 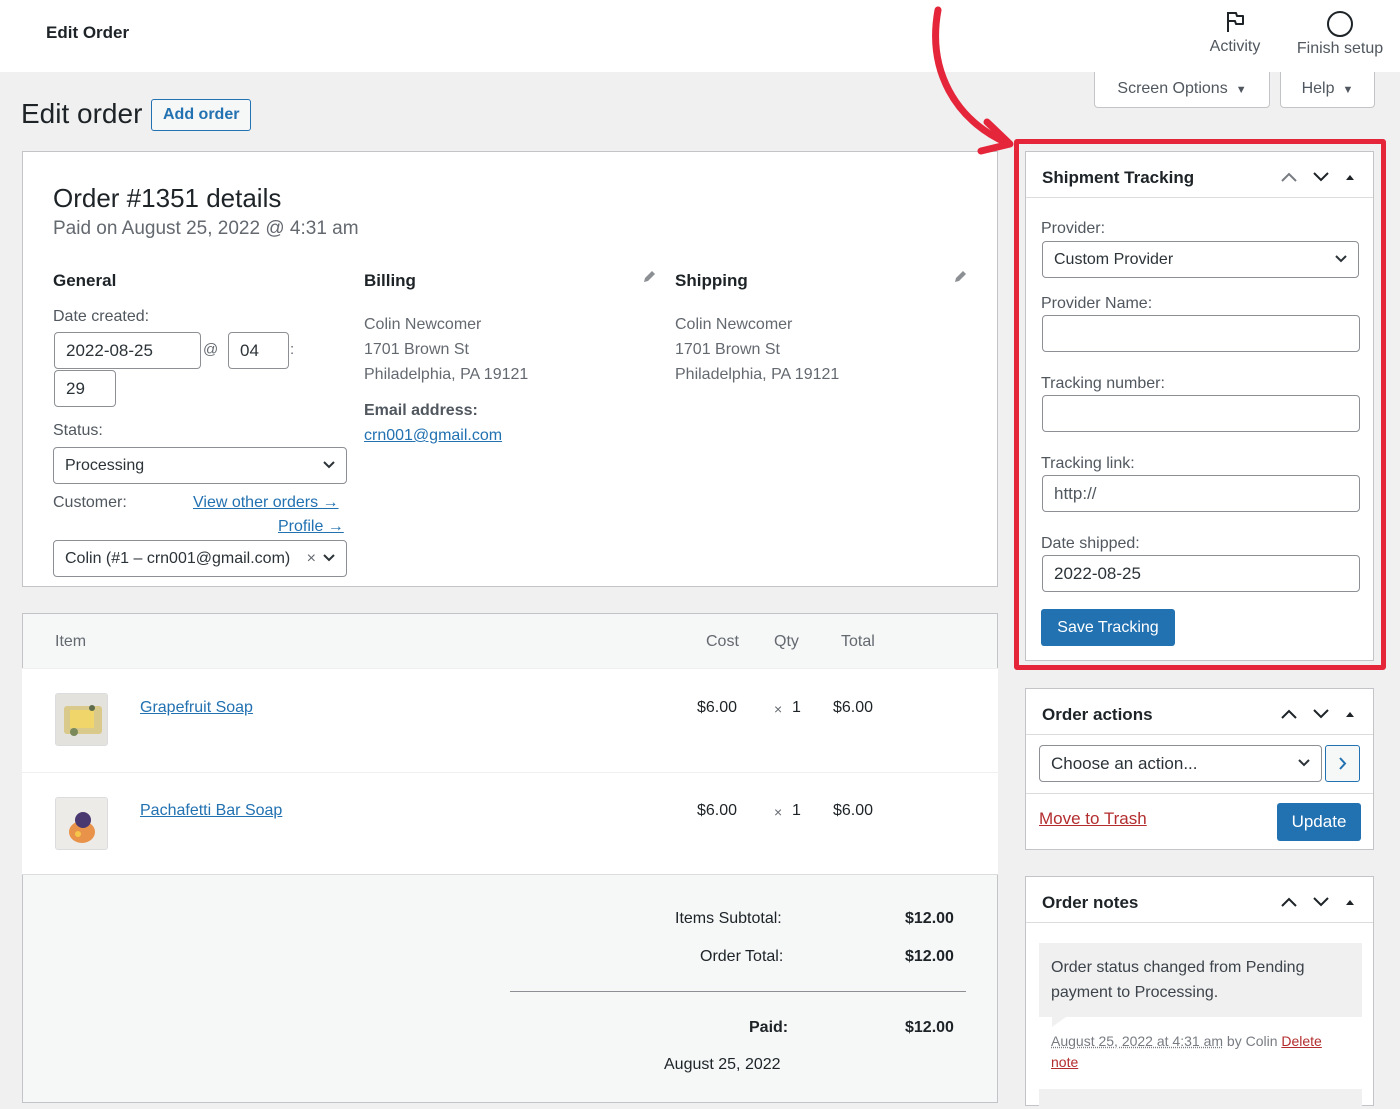 What do you see at coordinates (1097, 714) in the screenshot?
I see `order-actions-title: Order actions` at bounding box center [1097, 714].